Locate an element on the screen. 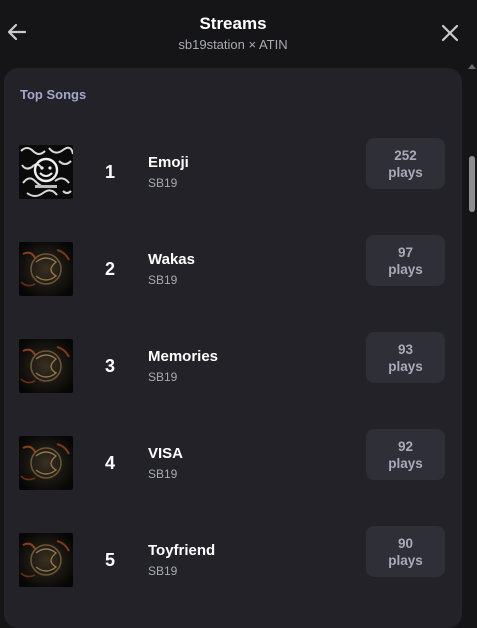 This screenshot has width=477, height=628. plays-badge: 97 plays is located at coordinates (405, 260).